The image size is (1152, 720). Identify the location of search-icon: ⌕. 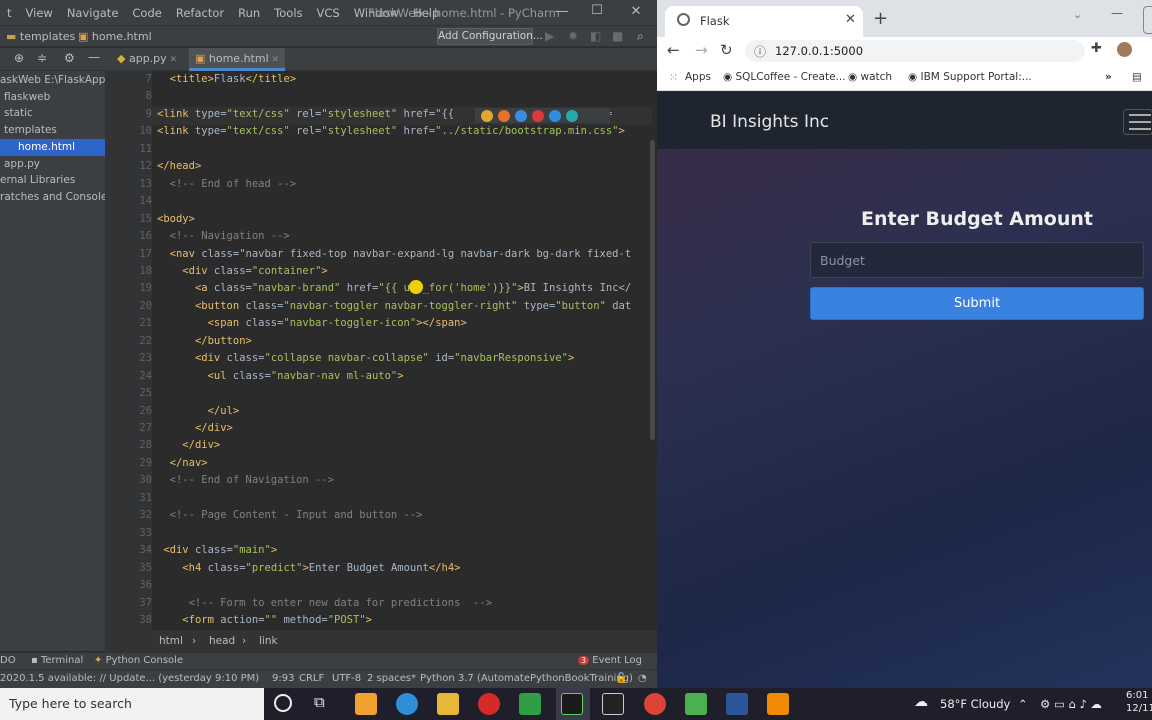
(640, 36).